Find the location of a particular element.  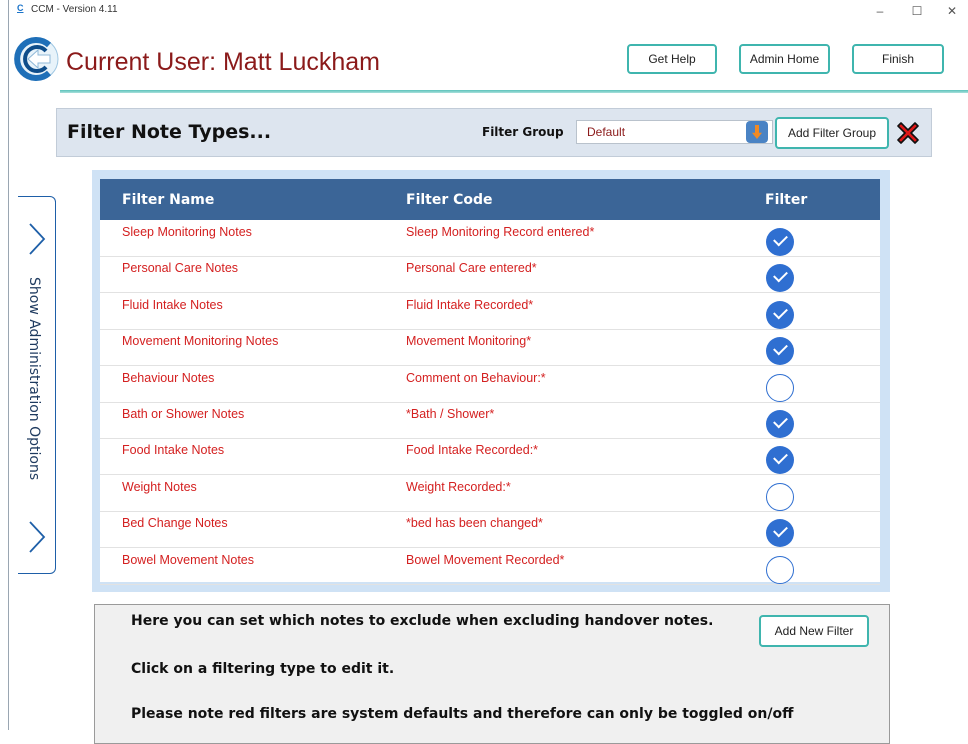

info-line-2: Click on a filtering type to edit it. is located at coordinates (263, 669).